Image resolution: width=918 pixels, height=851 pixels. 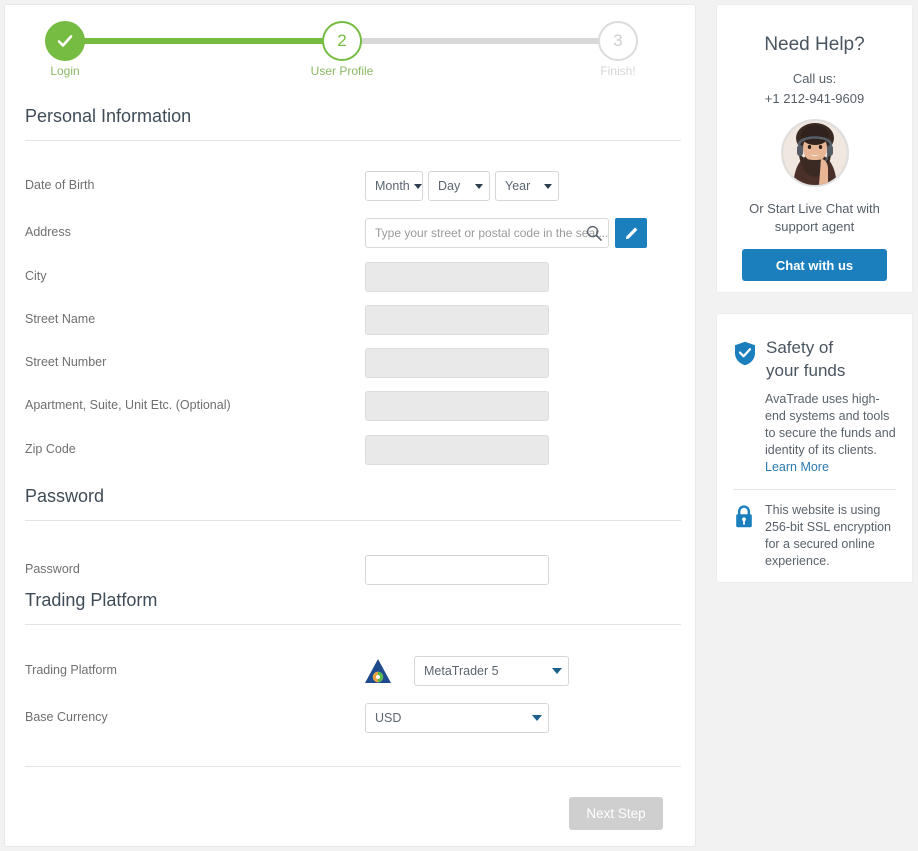 What do you see at coordinates (128, 405) in the screenshot?
I see `label-apartment: Apartment, Suite, Unit Etc. (Optional)` at bounding box center [128, 405].